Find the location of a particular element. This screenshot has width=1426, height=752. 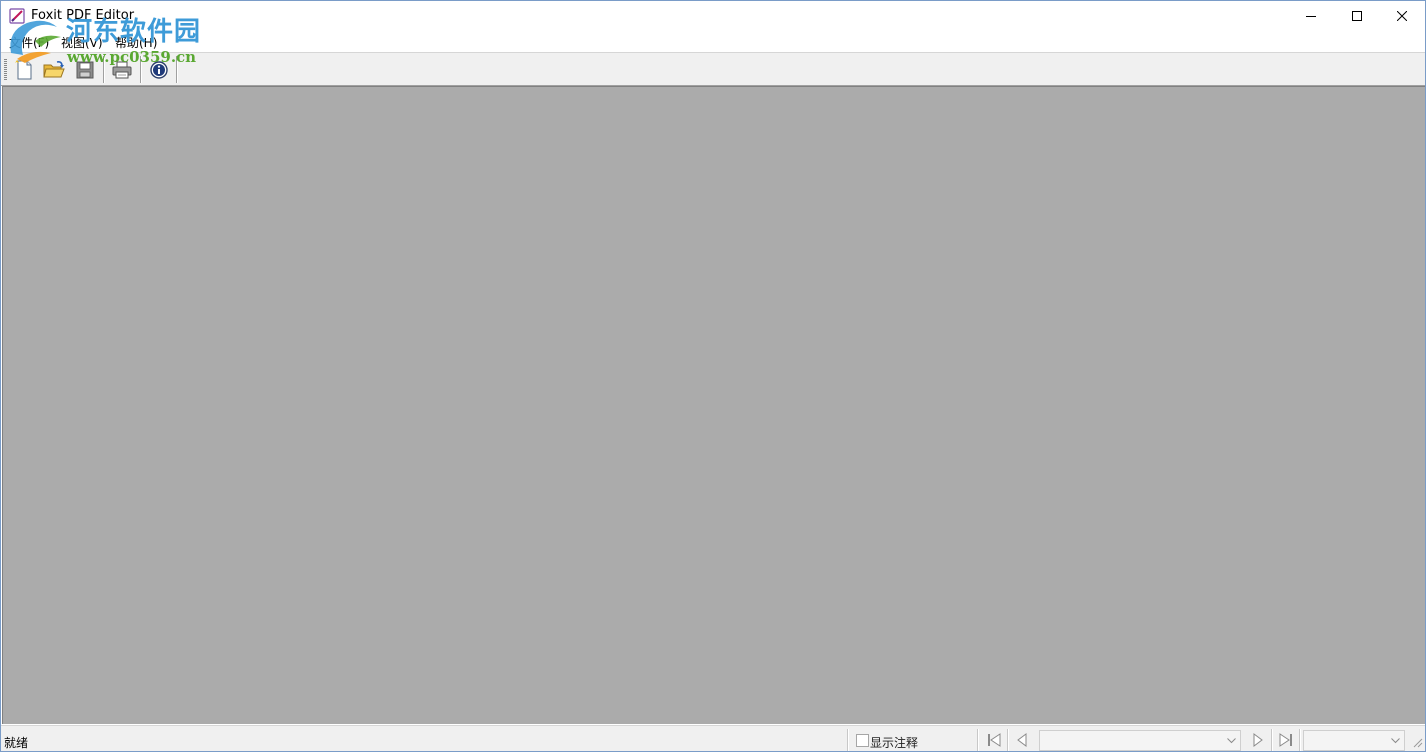

next-page-button is located at coordinates (1258, 740).